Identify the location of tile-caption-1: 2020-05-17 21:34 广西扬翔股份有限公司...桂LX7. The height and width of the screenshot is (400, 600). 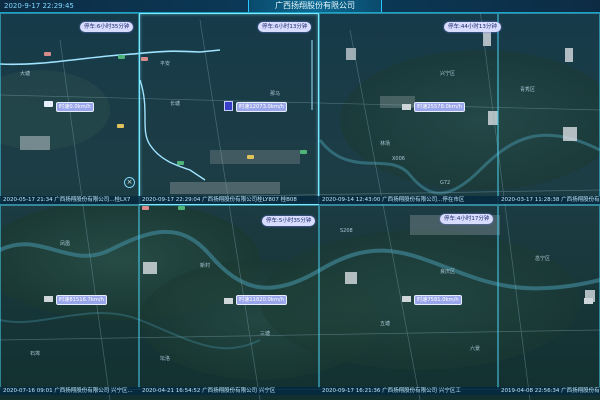
(69, 200).